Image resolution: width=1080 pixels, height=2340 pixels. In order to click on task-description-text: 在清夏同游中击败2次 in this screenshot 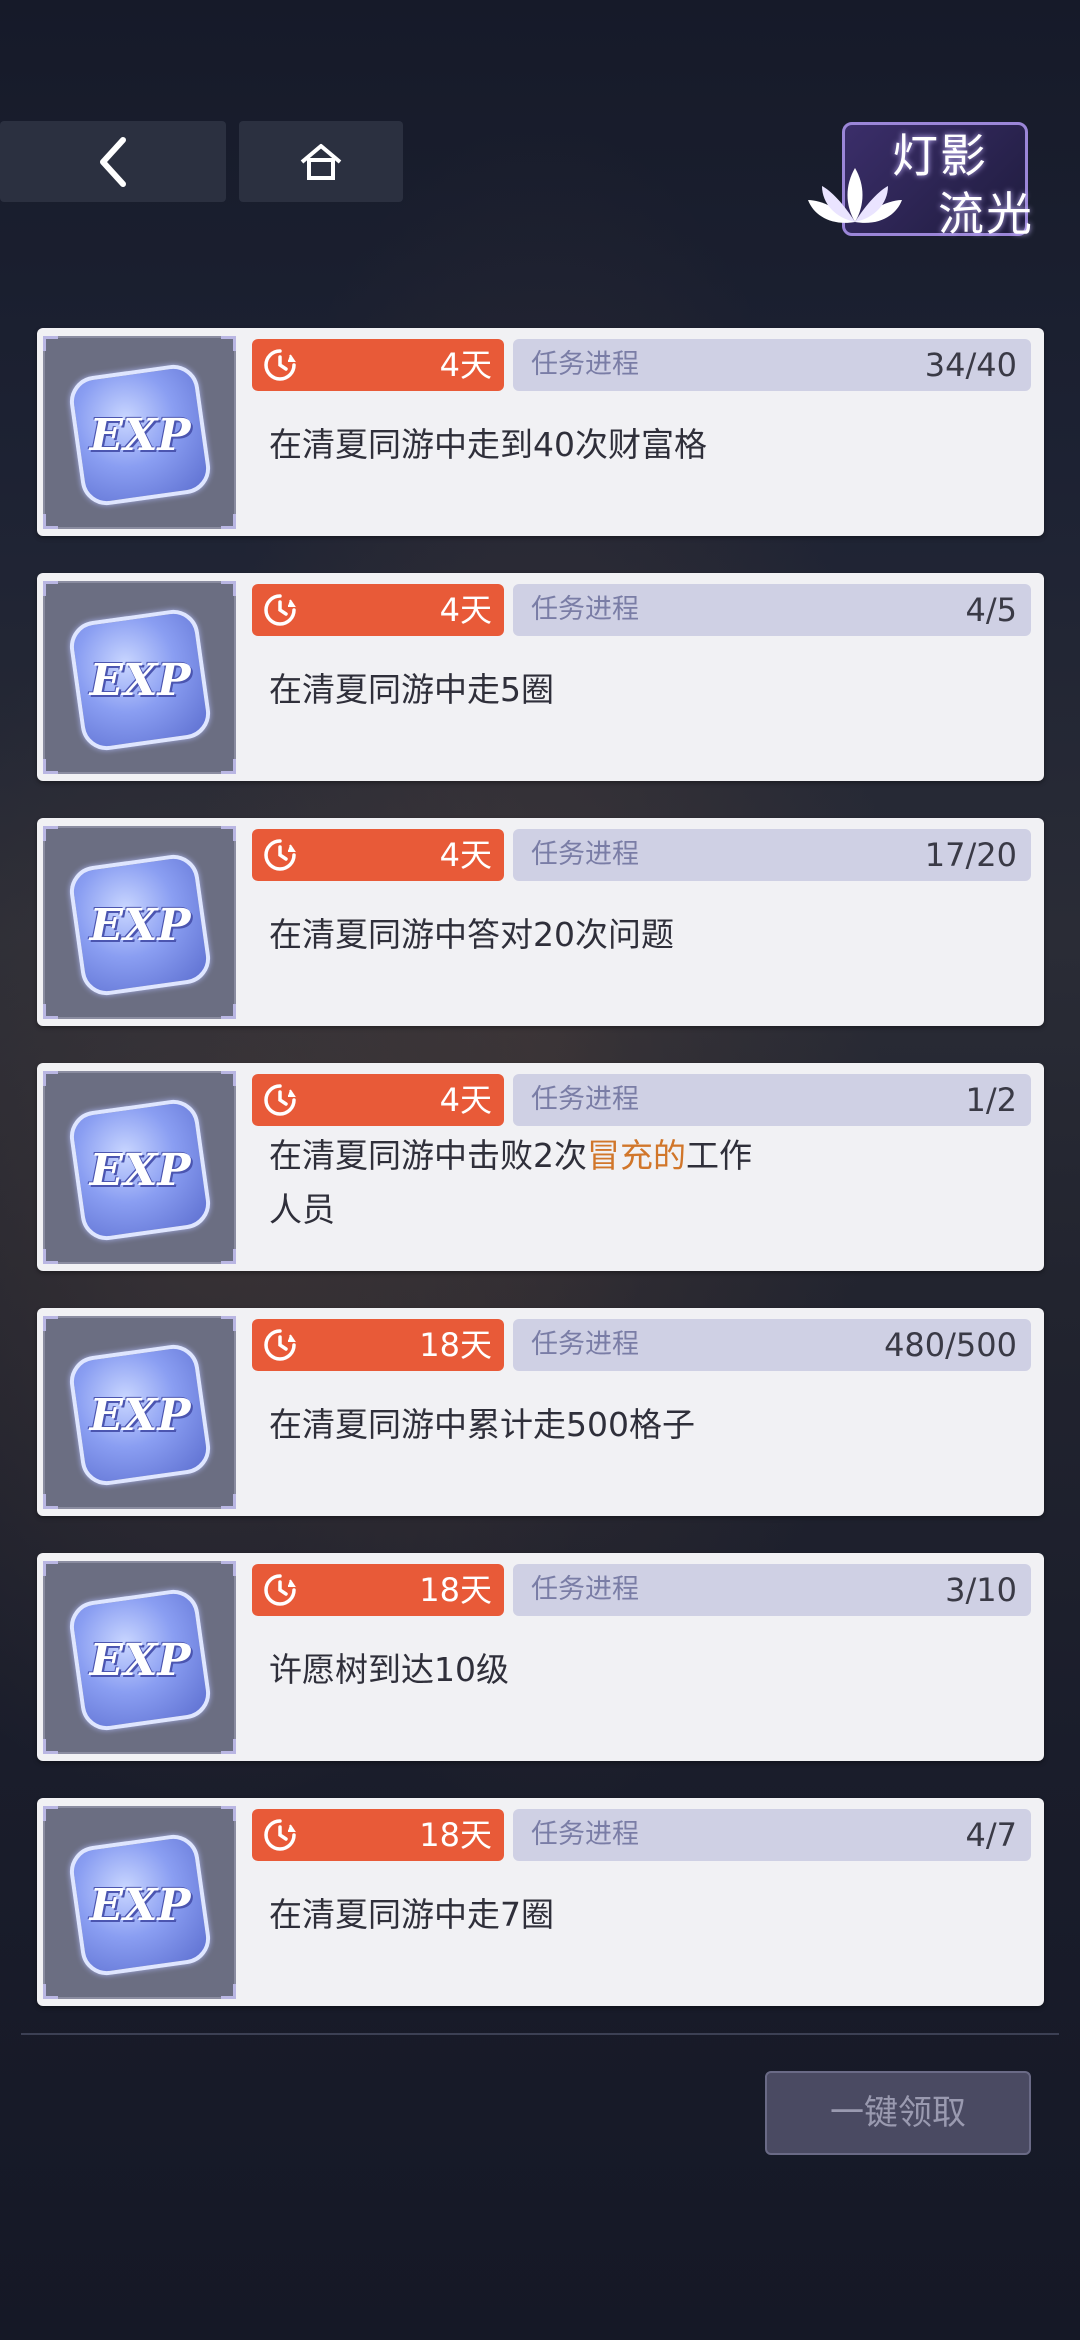, I will do `click(428, 1155)`.